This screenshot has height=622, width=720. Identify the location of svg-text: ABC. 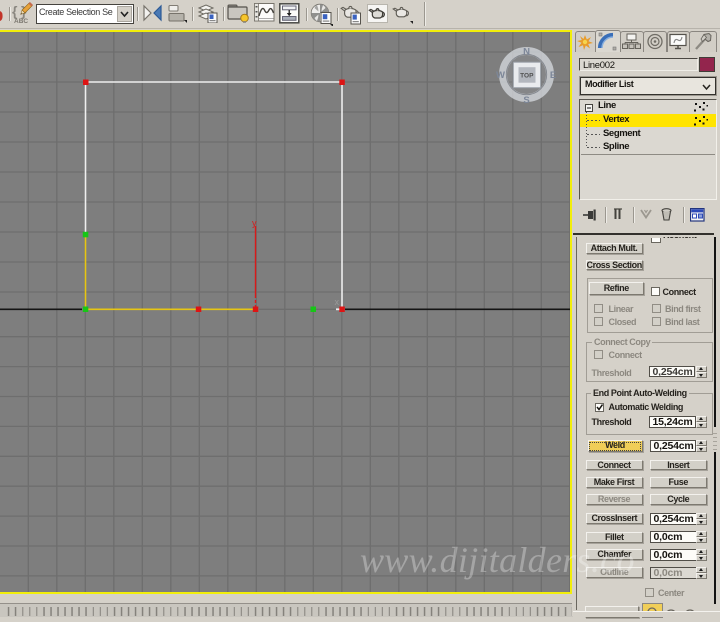
(21, 21).